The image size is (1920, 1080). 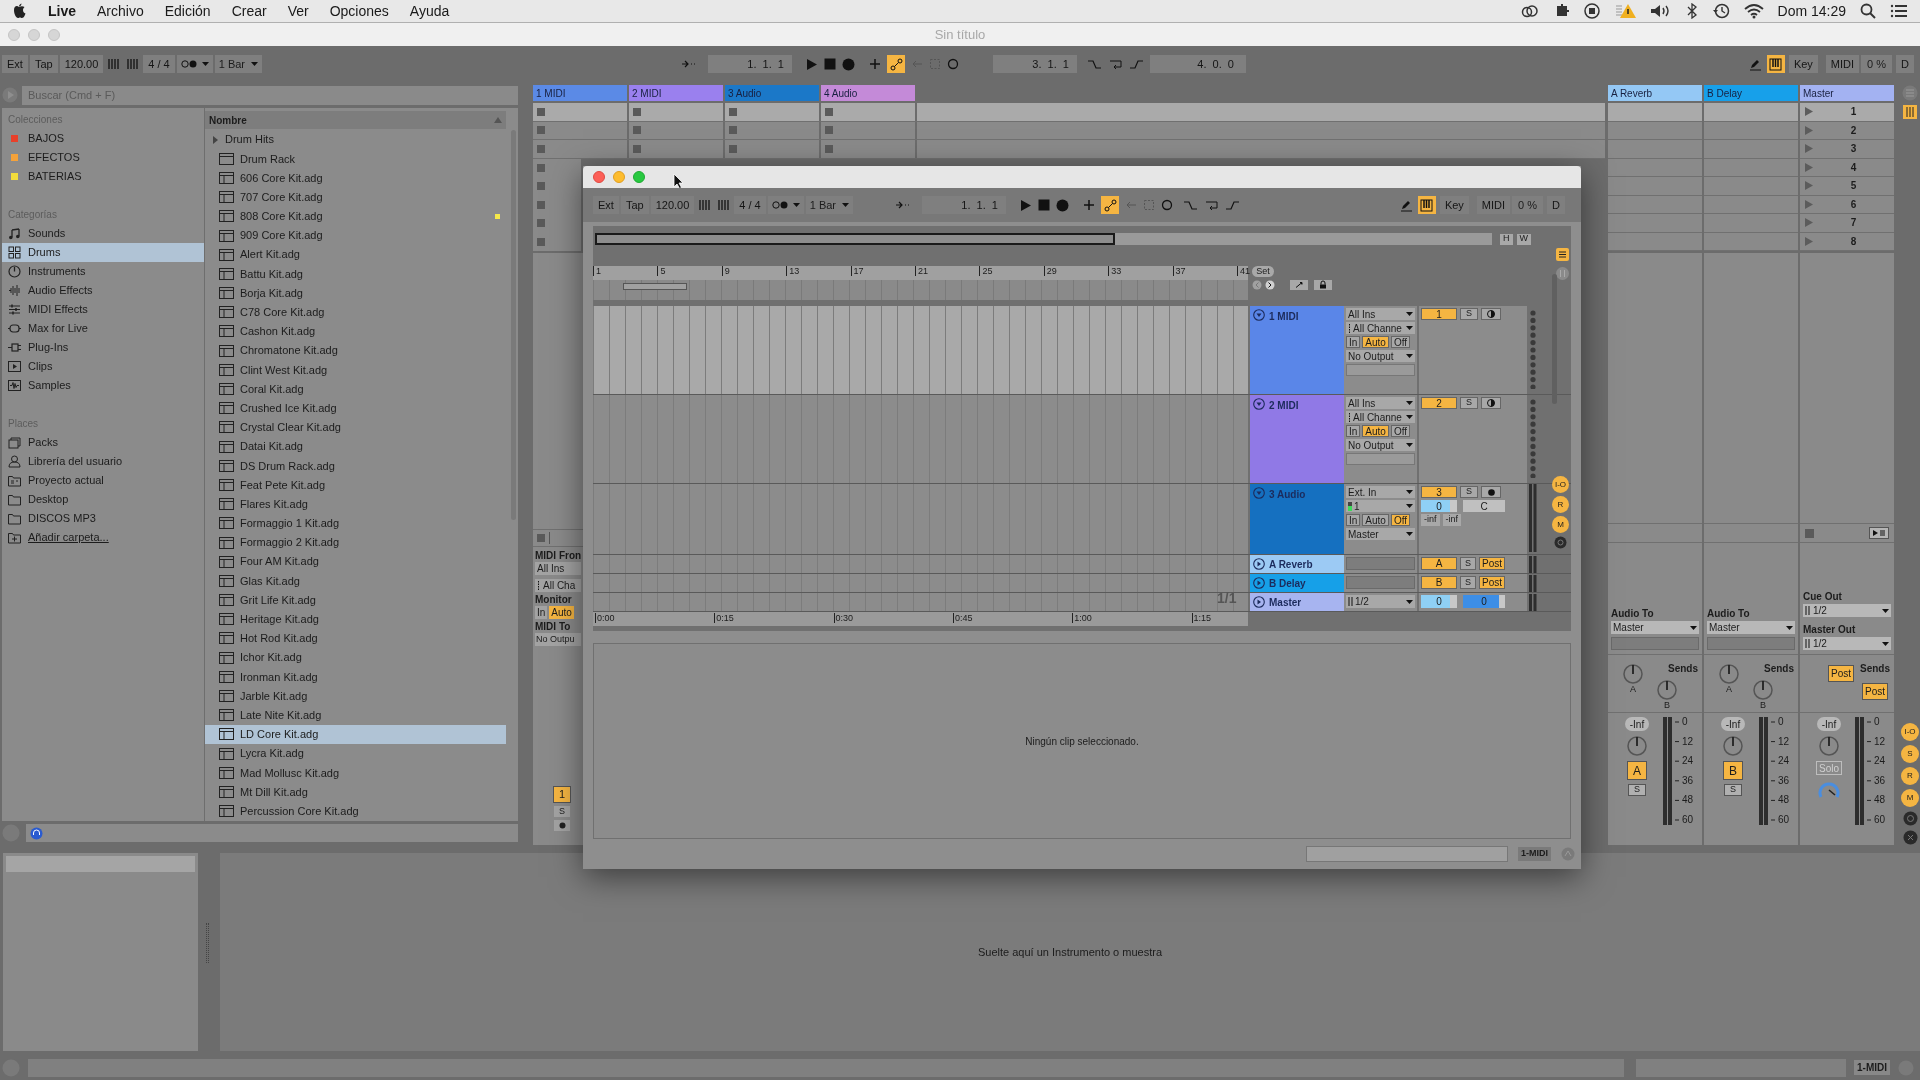 I want to click on post-toggle: Post, so click(x=1875, y=691).